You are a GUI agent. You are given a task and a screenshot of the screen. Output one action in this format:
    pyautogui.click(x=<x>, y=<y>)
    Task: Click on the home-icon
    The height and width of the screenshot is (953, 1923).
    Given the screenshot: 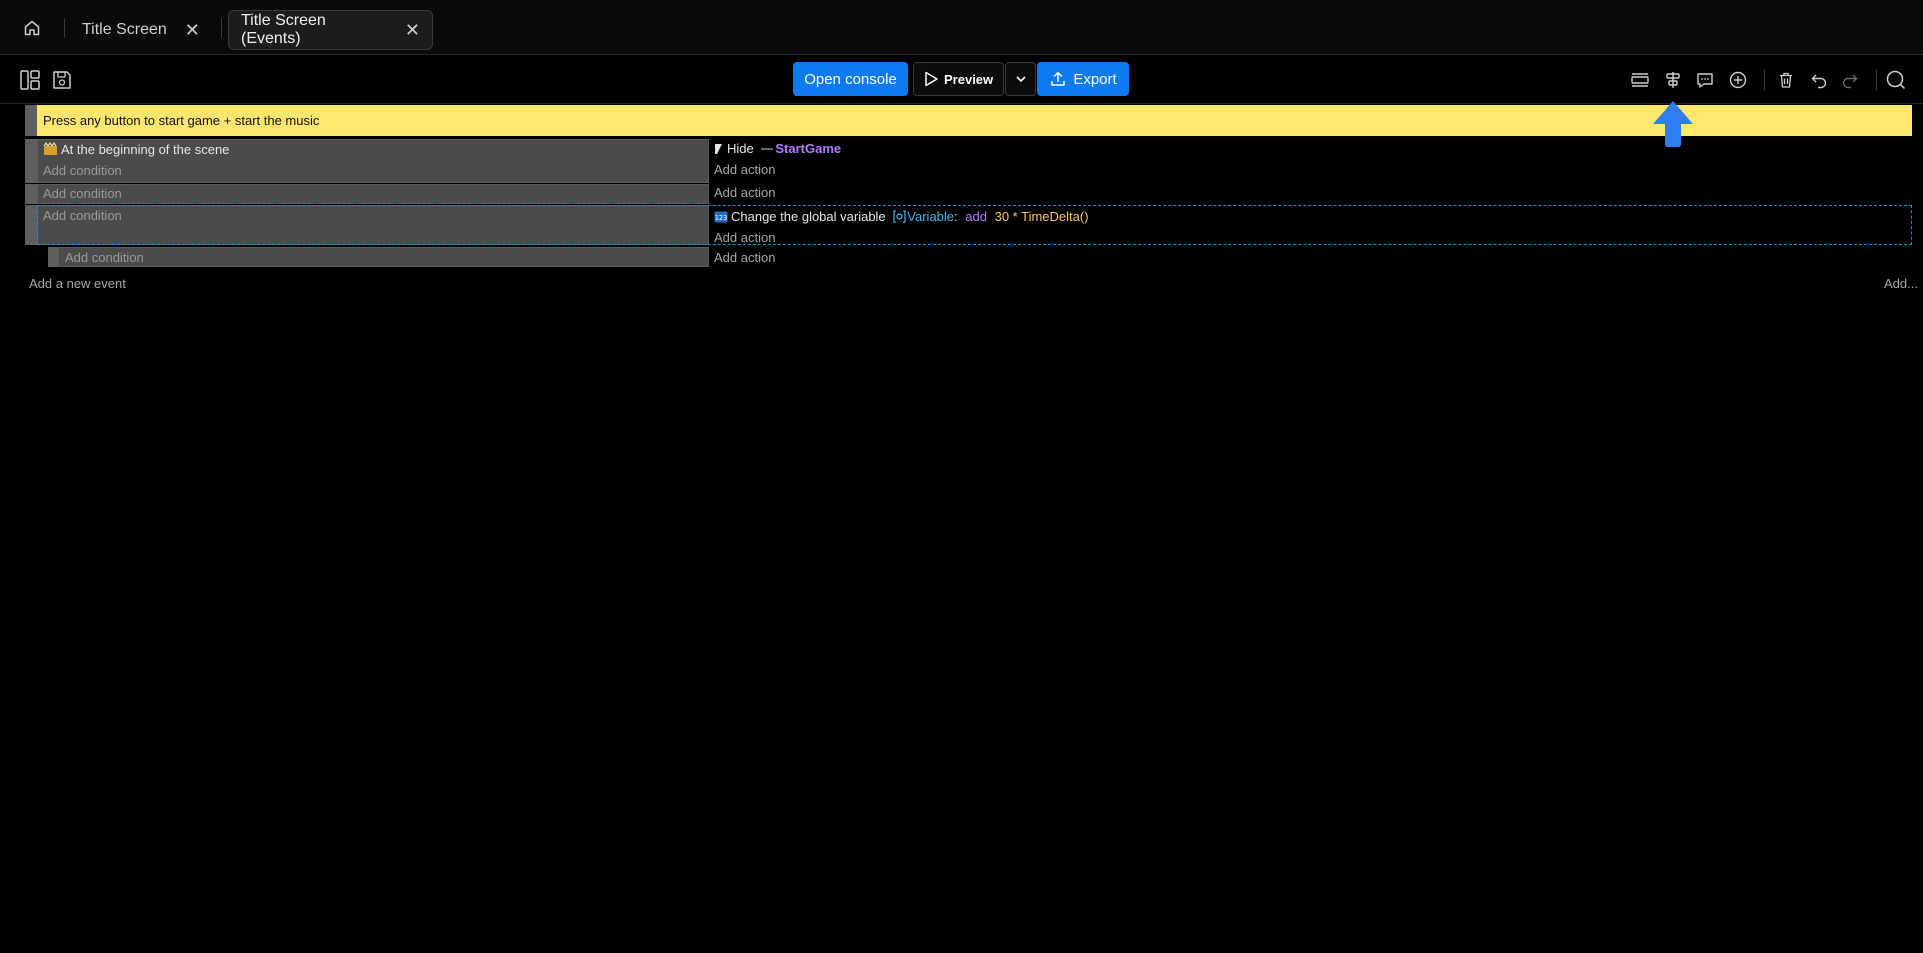 What is the action you would take?
    pyautogui.click(x=32, y=28)
    